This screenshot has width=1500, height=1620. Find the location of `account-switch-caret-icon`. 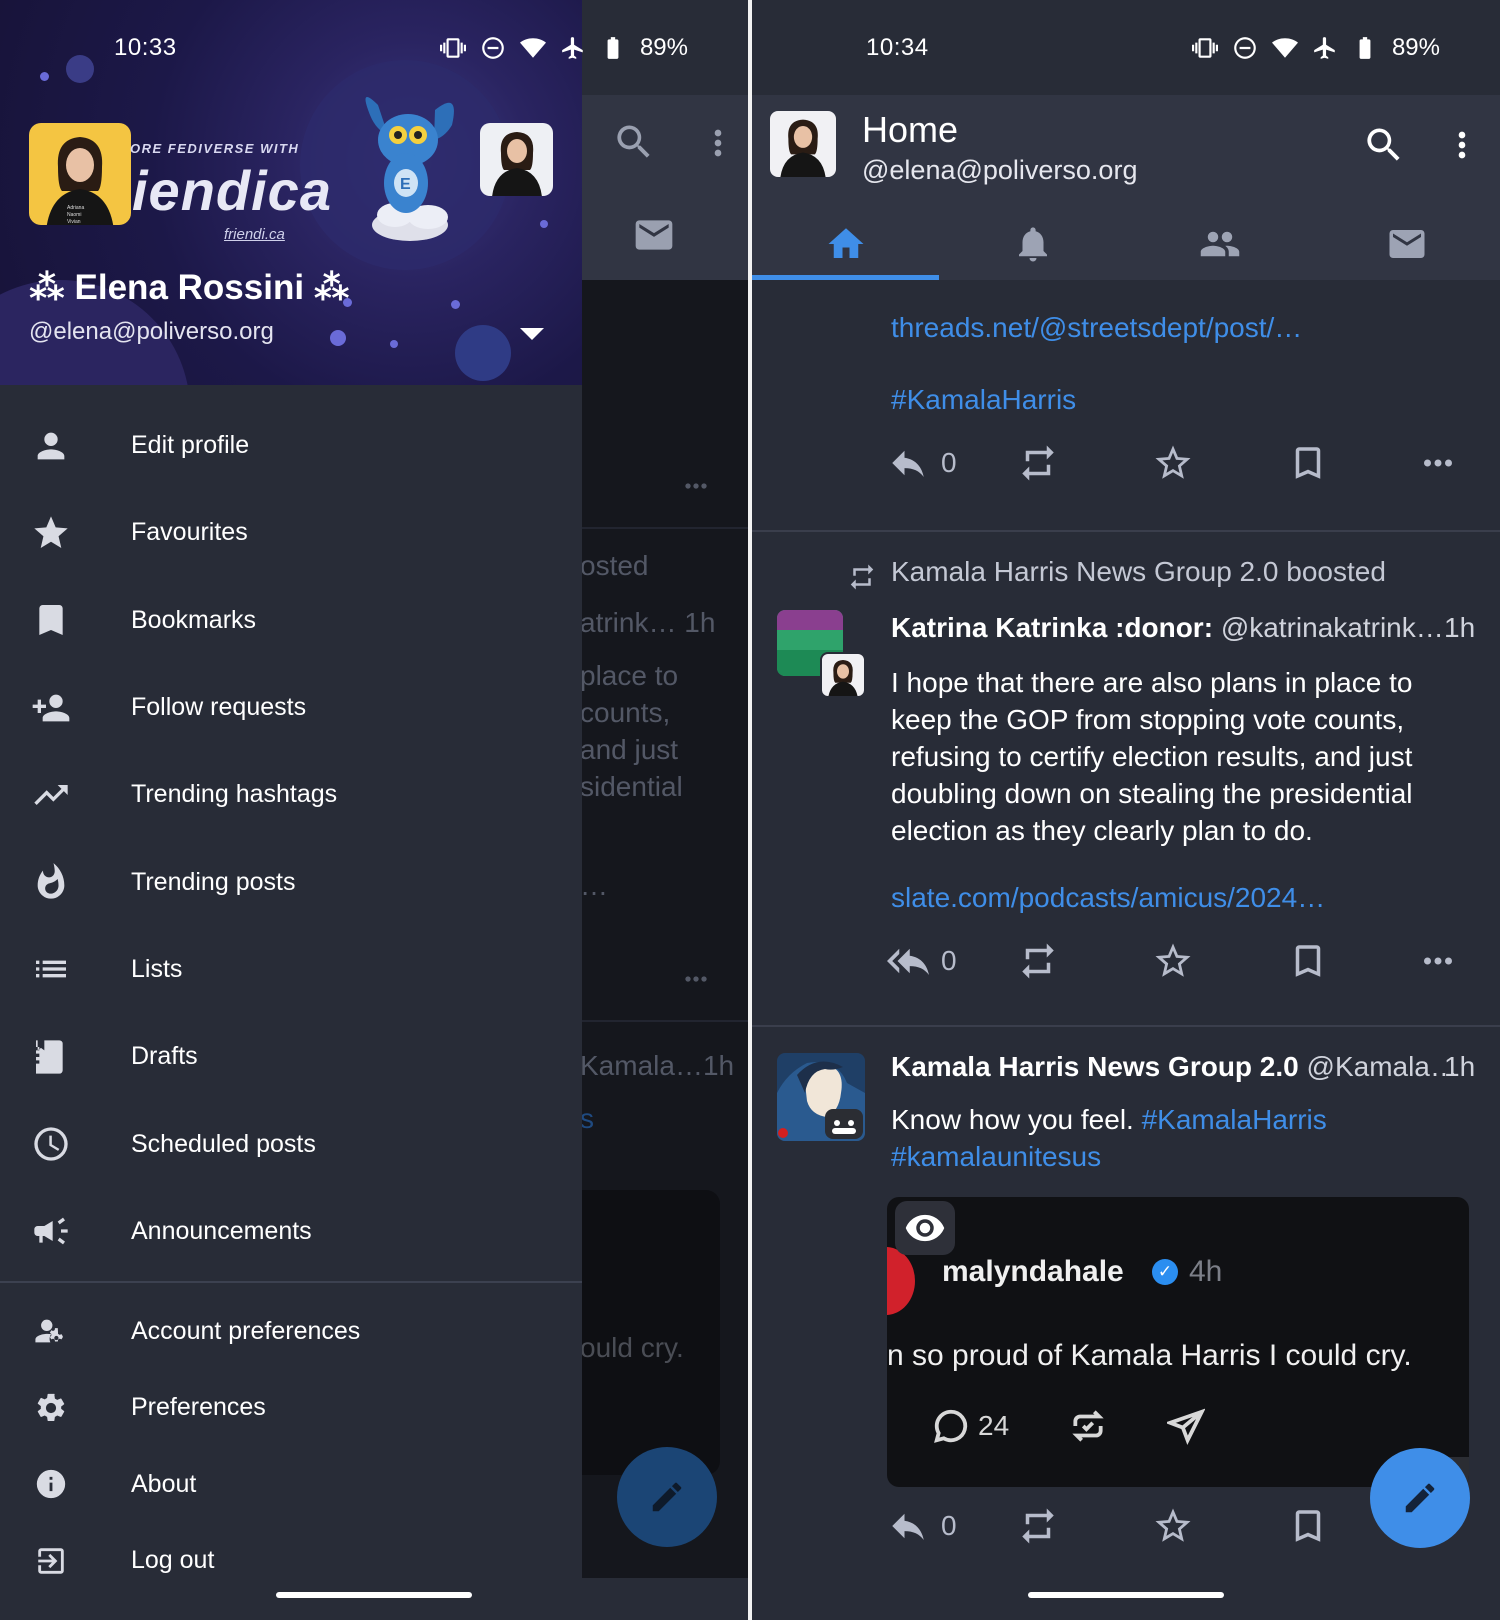

account-switch-caret-icon is located at coordinates (532, 334).